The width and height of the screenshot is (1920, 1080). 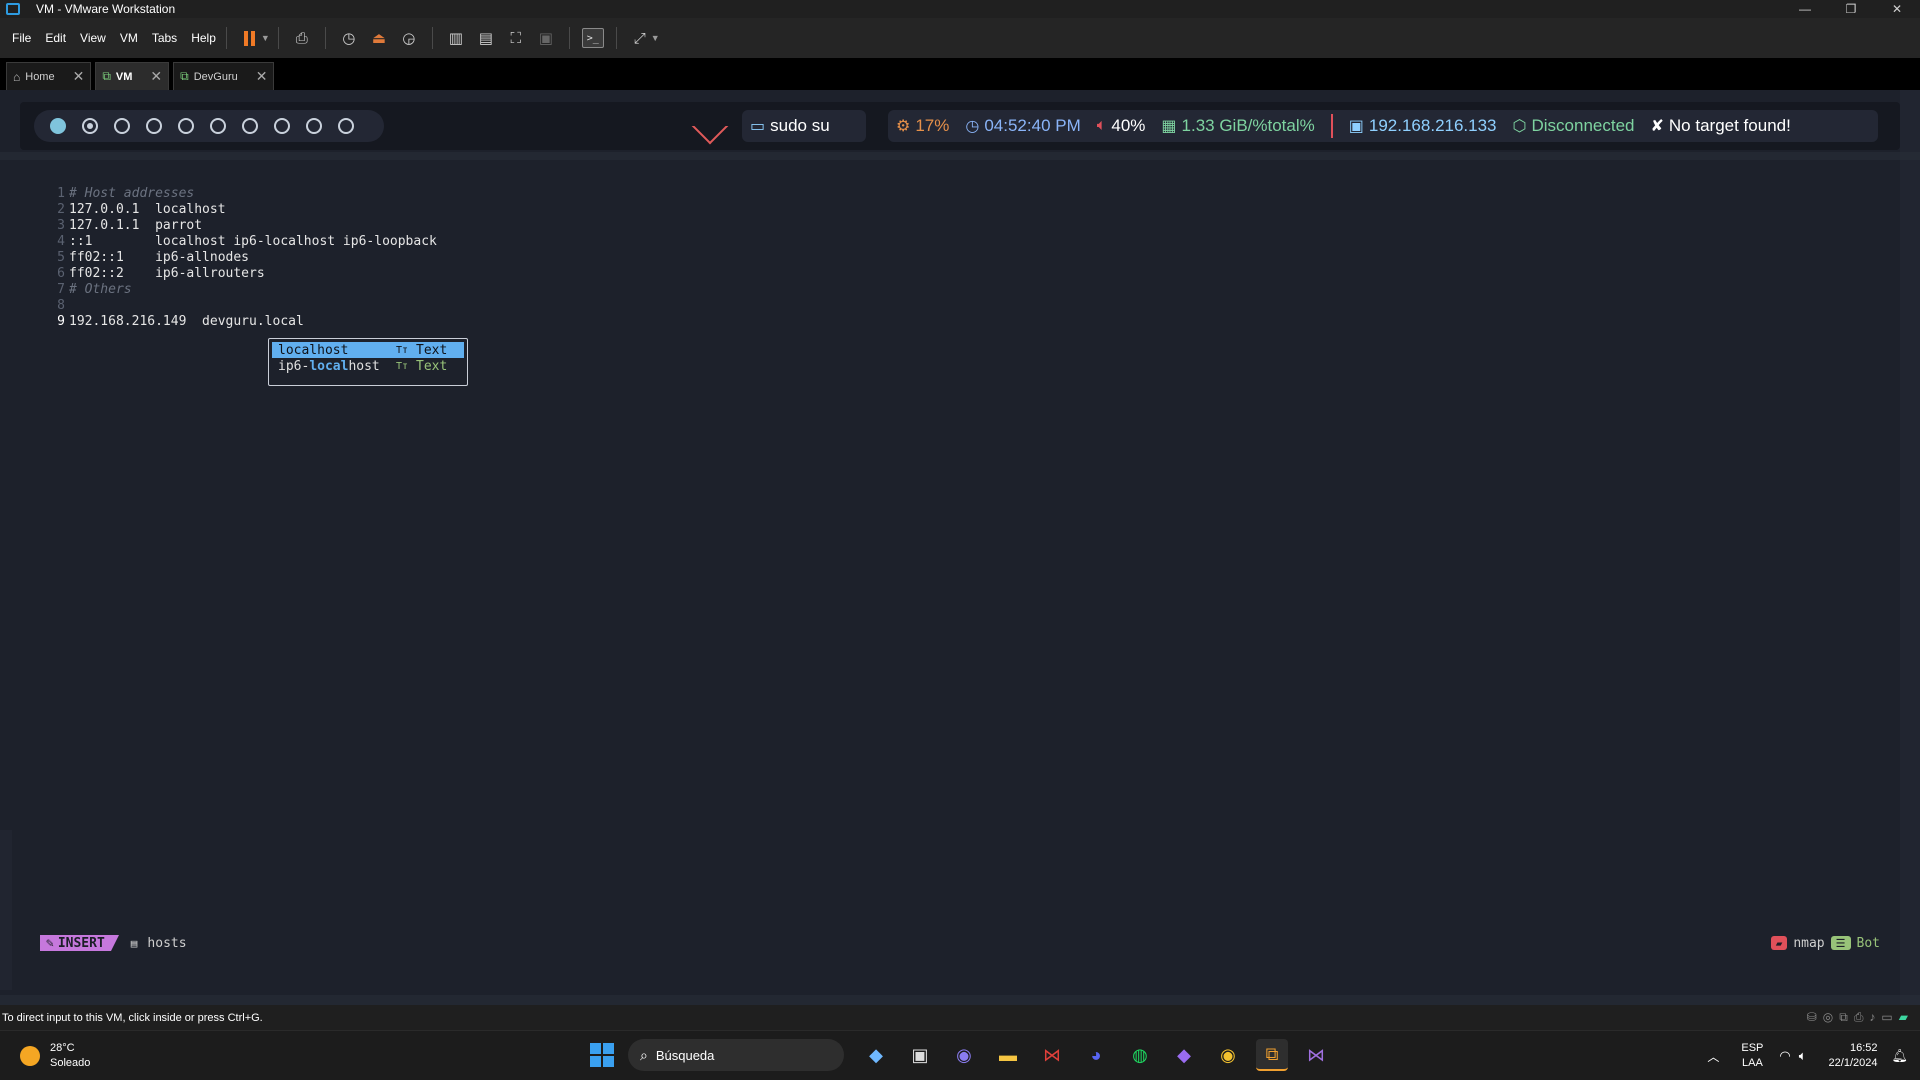 I want to click on revert-snapshot-button: ⏏, so click(x=379, y=38).